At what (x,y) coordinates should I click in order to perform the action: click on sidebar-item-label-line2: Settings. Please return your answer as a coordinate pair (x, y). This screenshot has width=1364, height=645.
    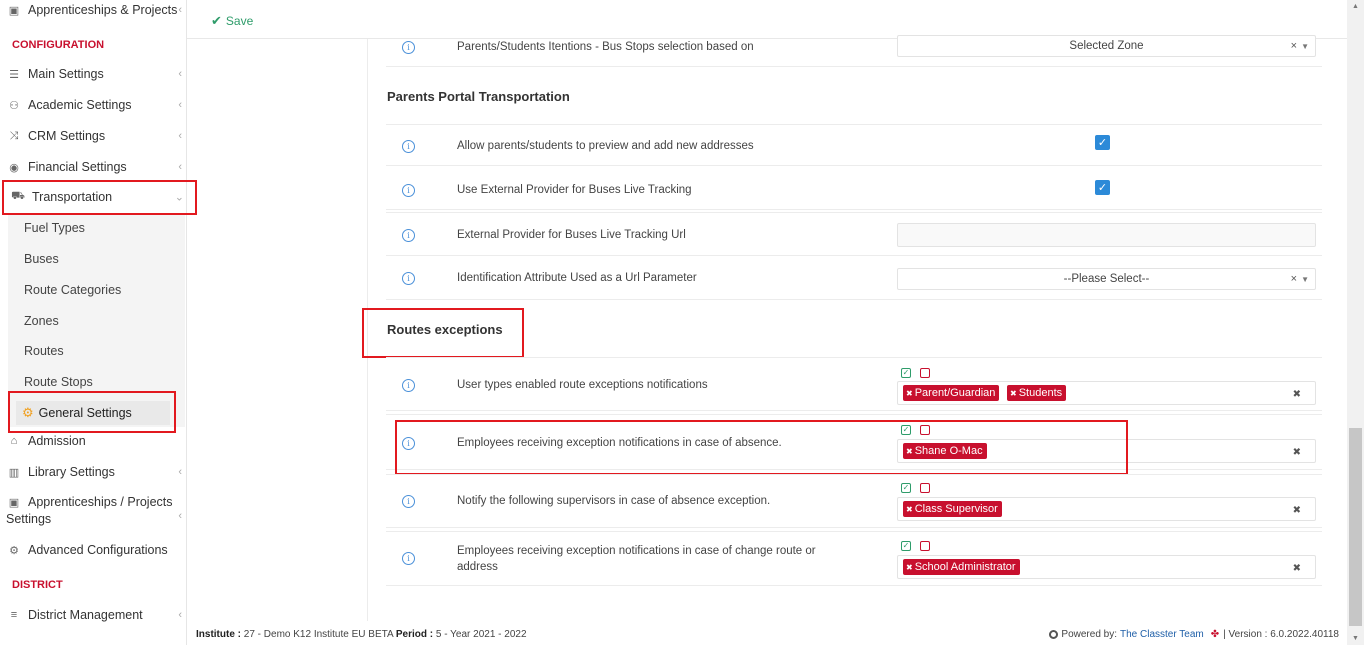
    Looking at the image, I should click on (29, 519).